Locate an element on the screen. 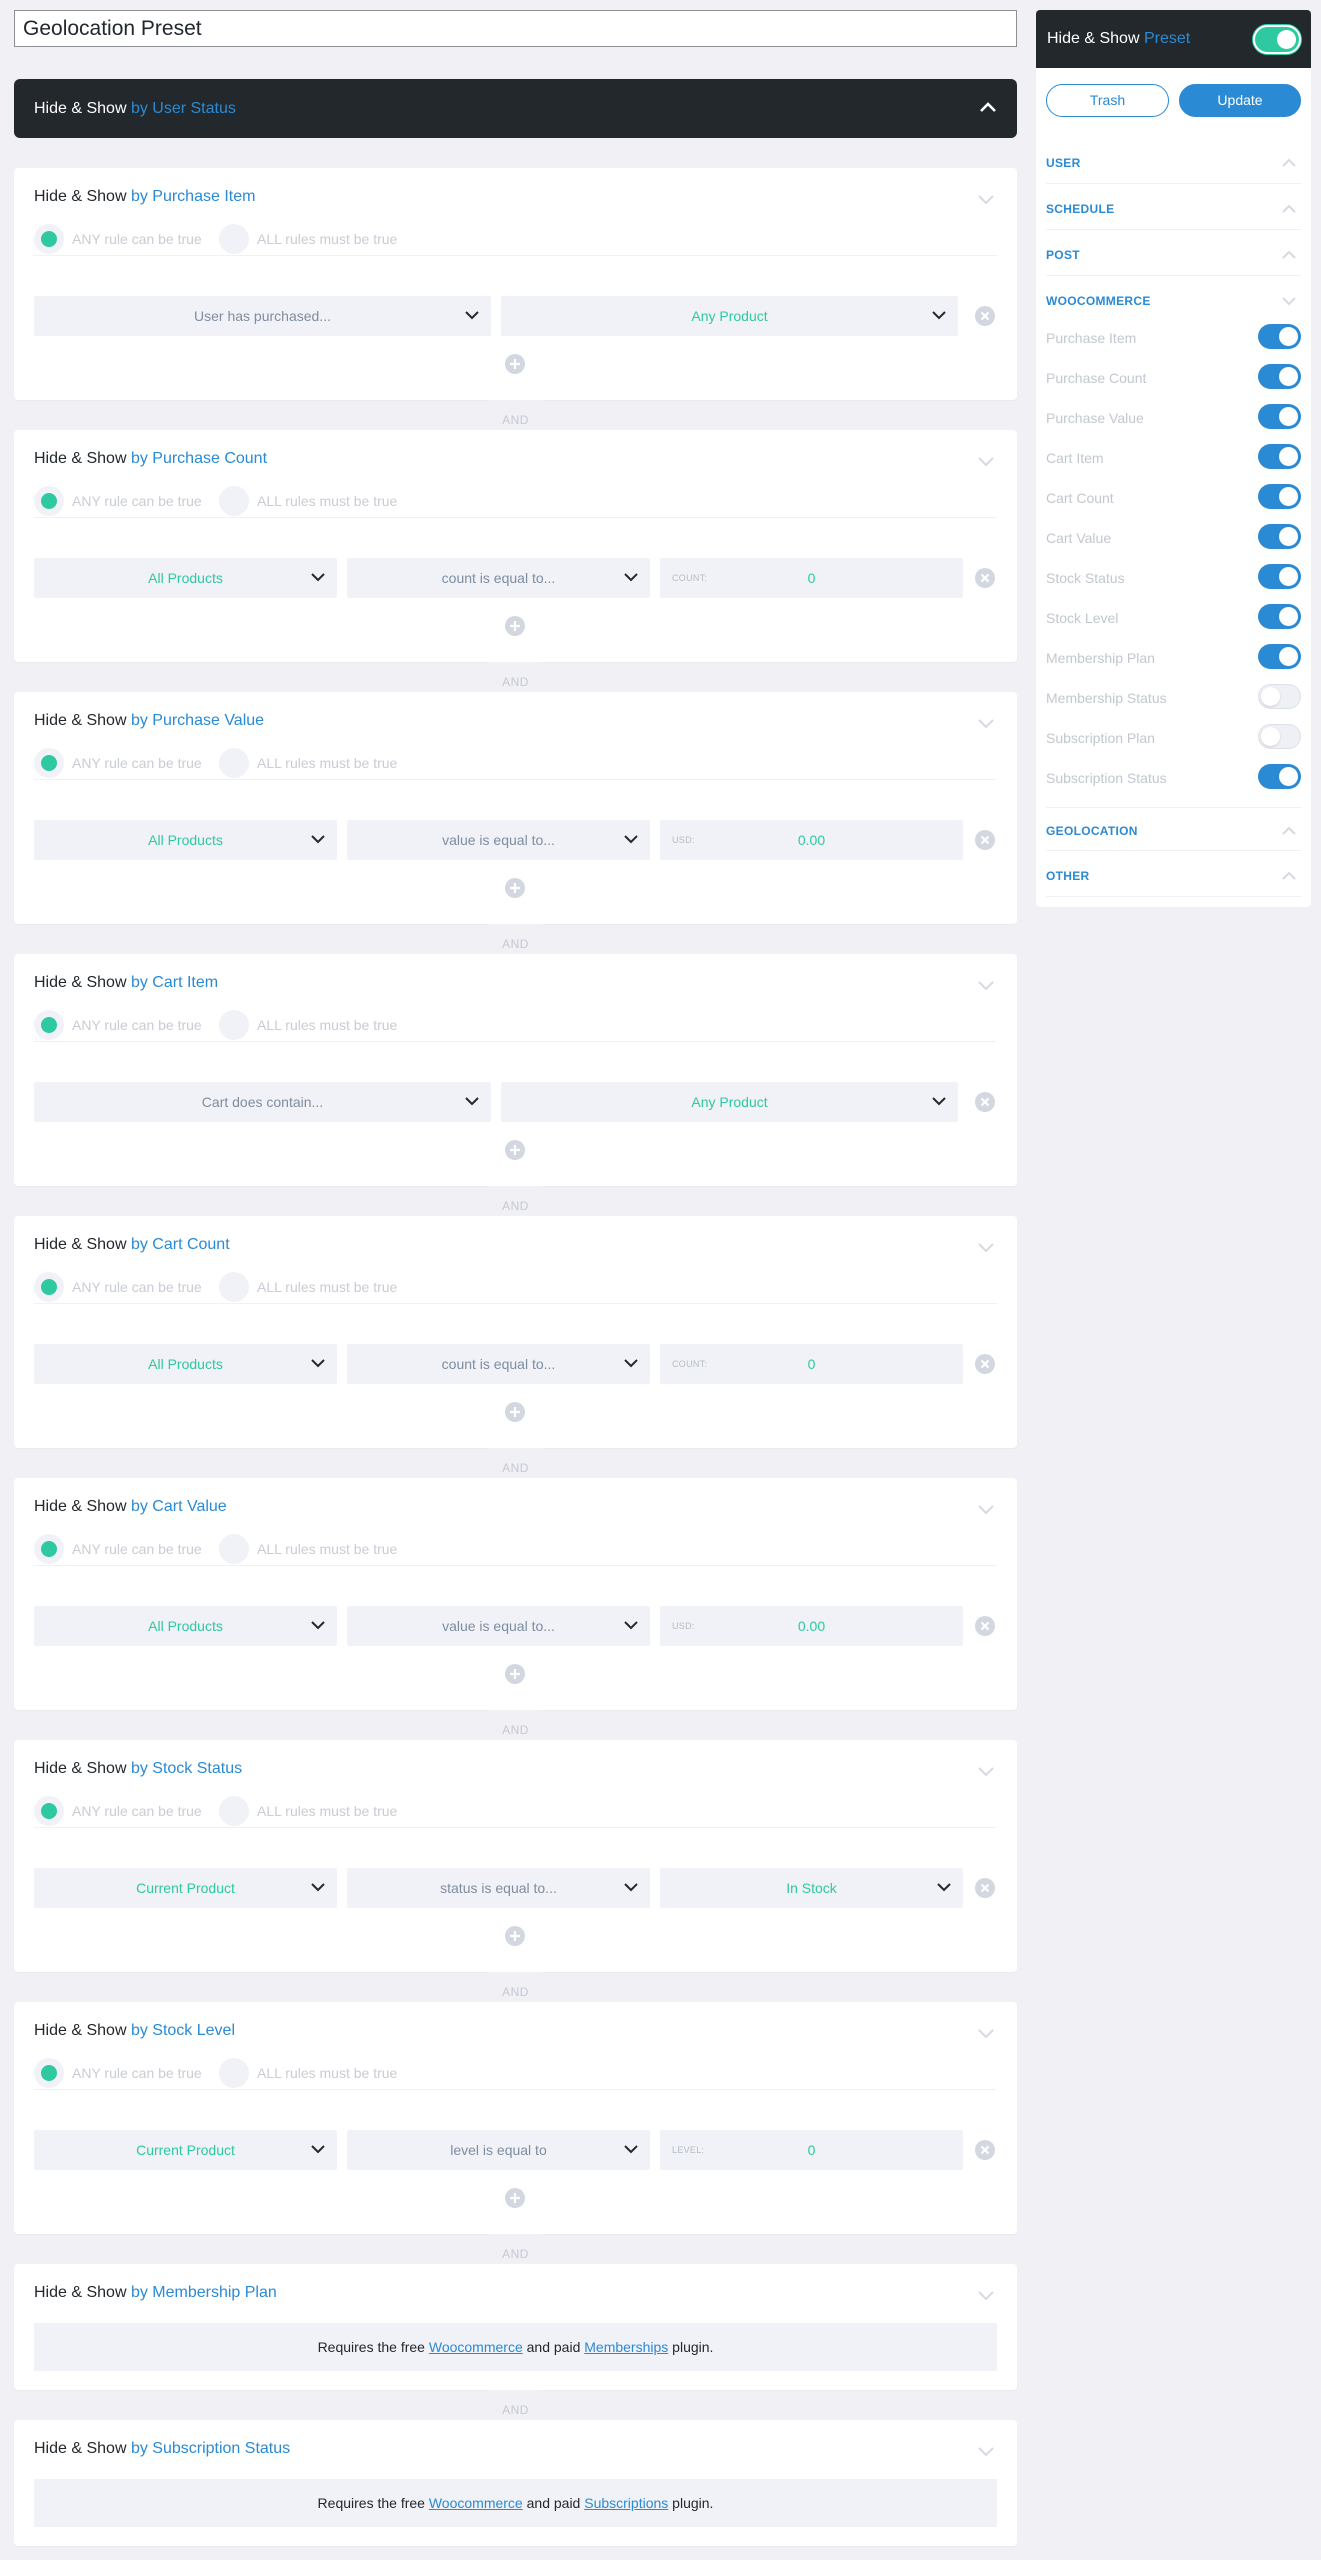 Image resolution: width=1321 pixels, height=2560 pixels. card-title: Hide & Show by Purchase Count is located at coordinates (151, 458).